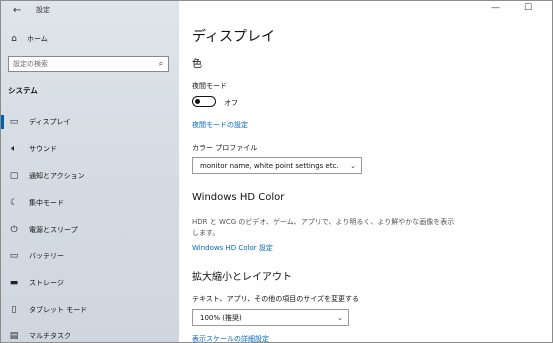 The width and height of the screenshot is (553, 343). What do you see at coordinates (14, 122) in the screenshot?
I see `monitor-icon: ▭` at bounding box center [14, 122].